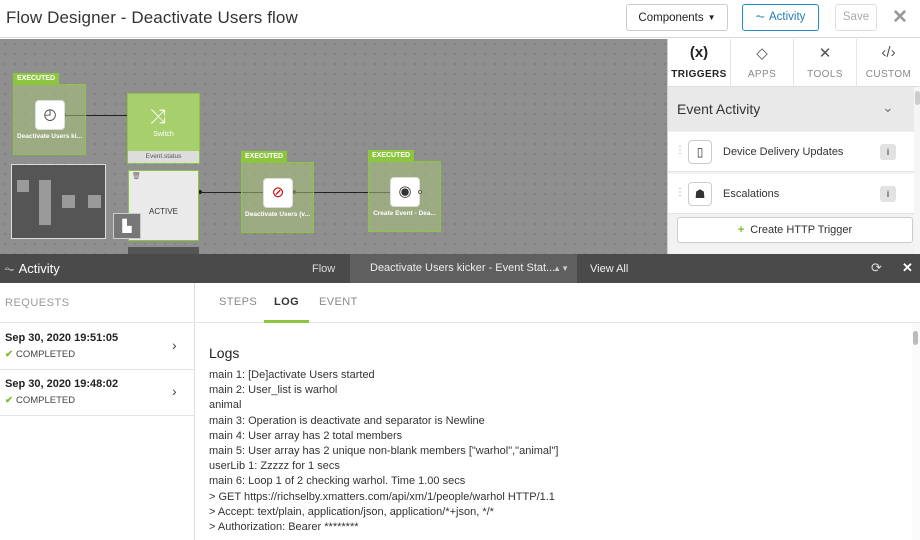  Describe the element at coordinates (825, 74) in the screenshot. I see `tab-label: TOOLS` at that location.